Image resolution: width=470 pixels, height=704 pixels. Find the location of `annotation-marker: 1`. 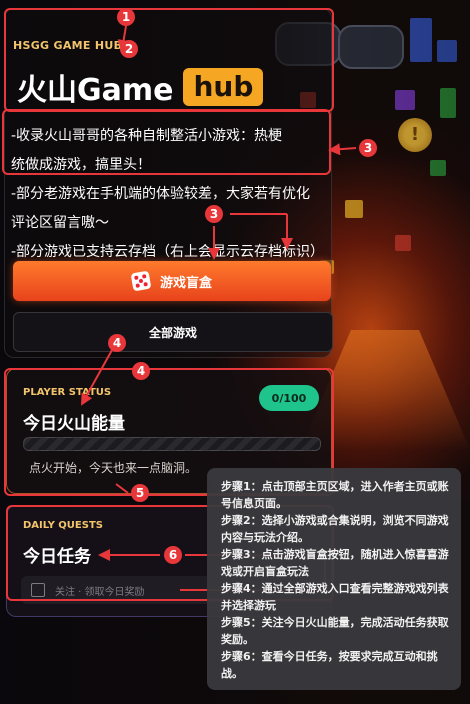

annotation-marker: 1 is located at coordinates (126, 17).